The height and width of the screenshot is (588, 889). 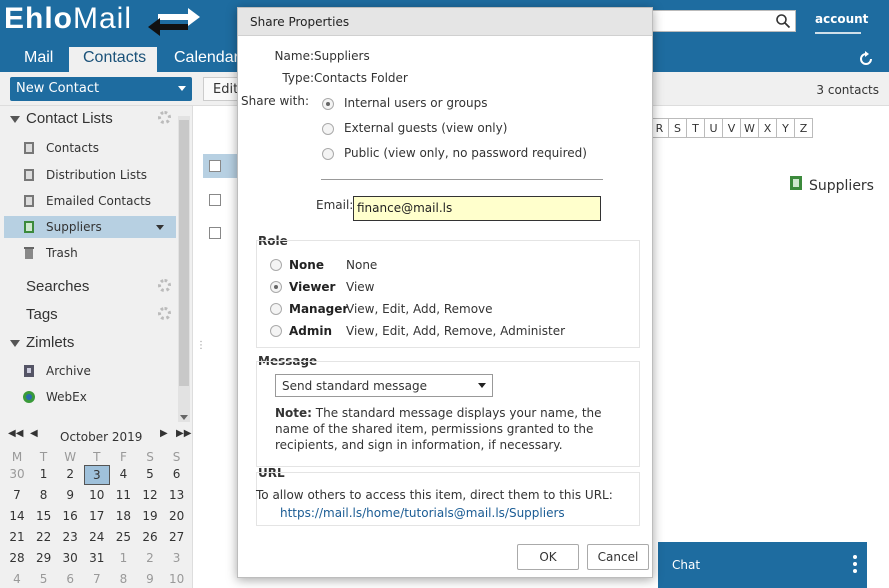 I want to click on more-vertical-icon, so click(x=855, y=564).